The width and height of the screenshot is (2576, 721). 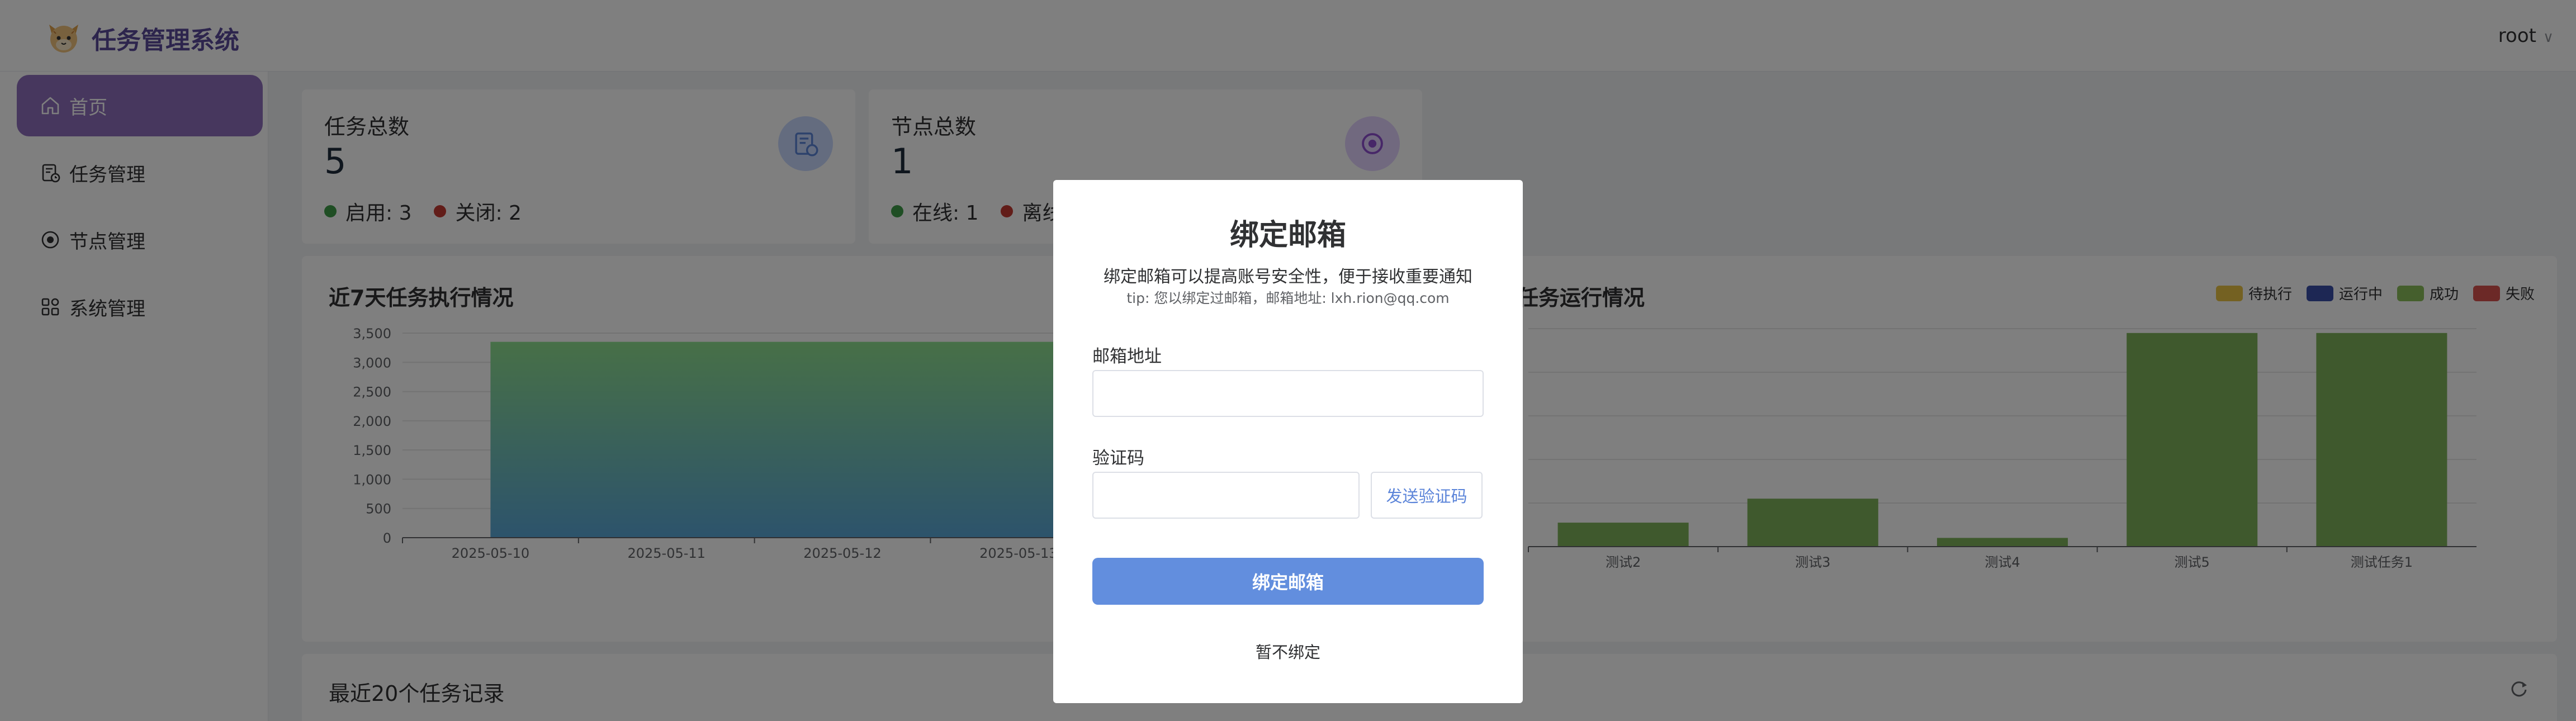 What do you see at coordinates (1288, 651) in the screenshot?
I see `skip-binding-link: 暂不绑定` at bounding box center [1288, 651].